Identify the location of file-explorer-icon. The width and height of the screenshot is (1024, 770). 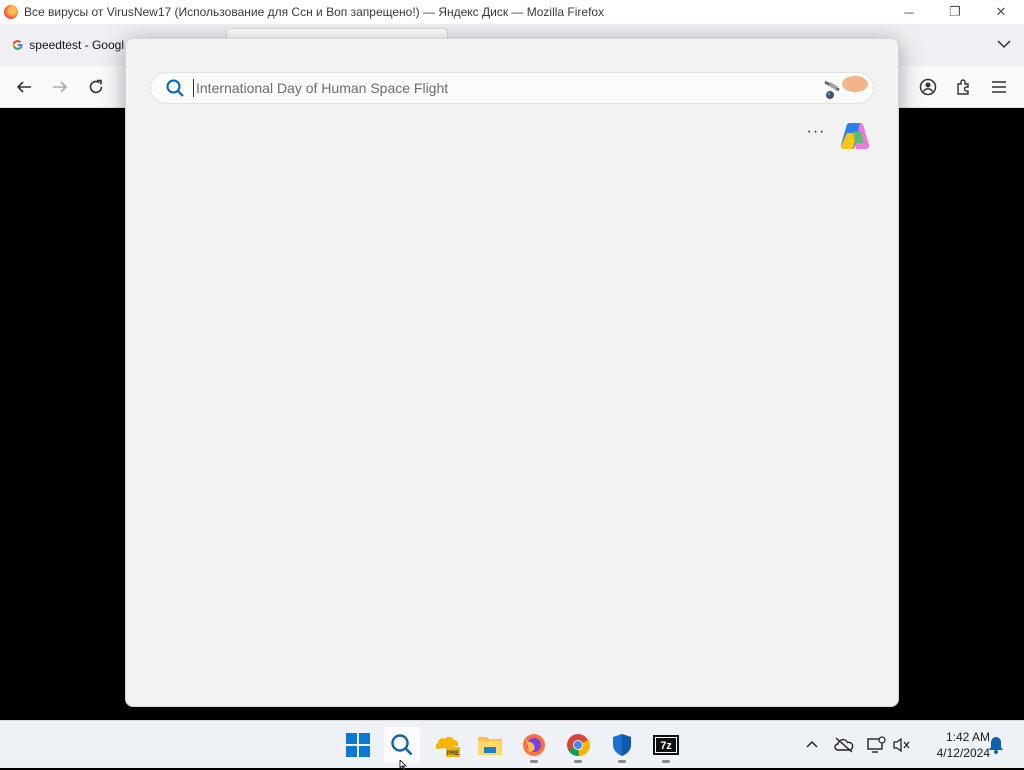
(490, 746).